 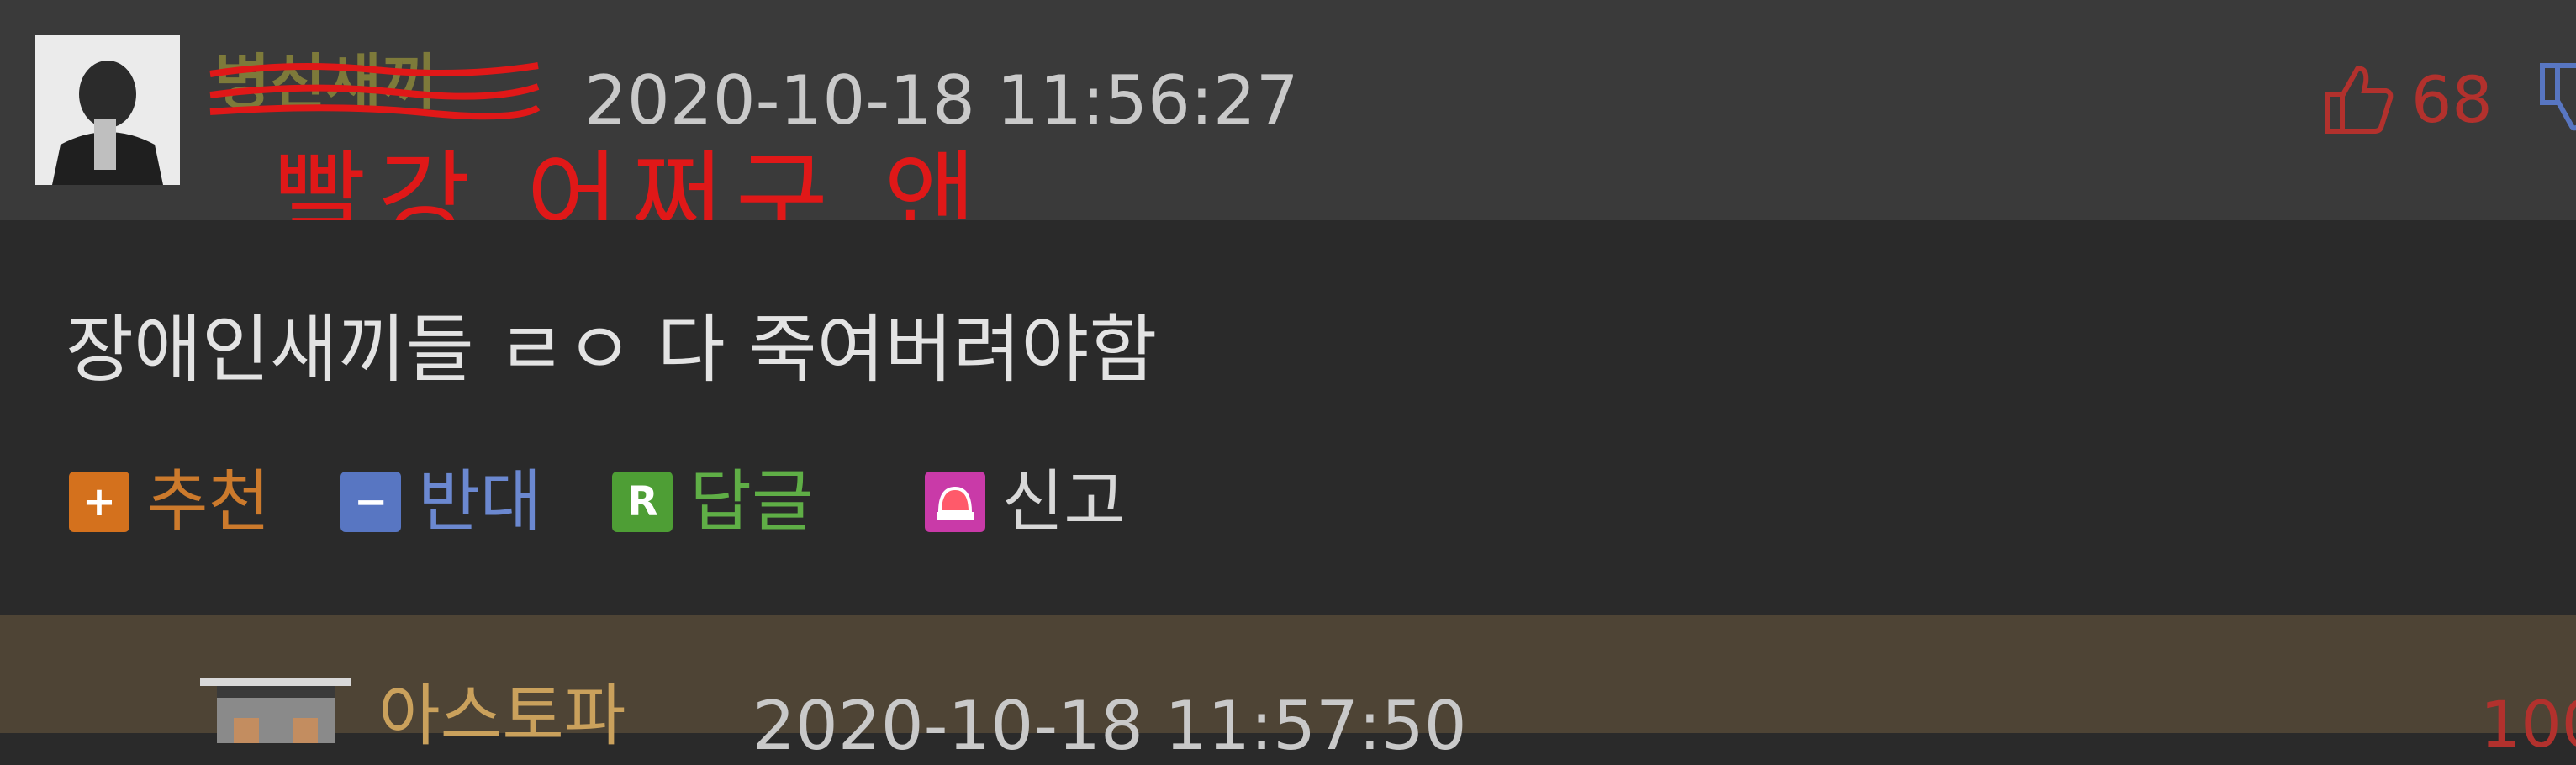 I want to click on comment-actions: + 추천 − 반대 R 답글 신고, so click(x=633, y=502).